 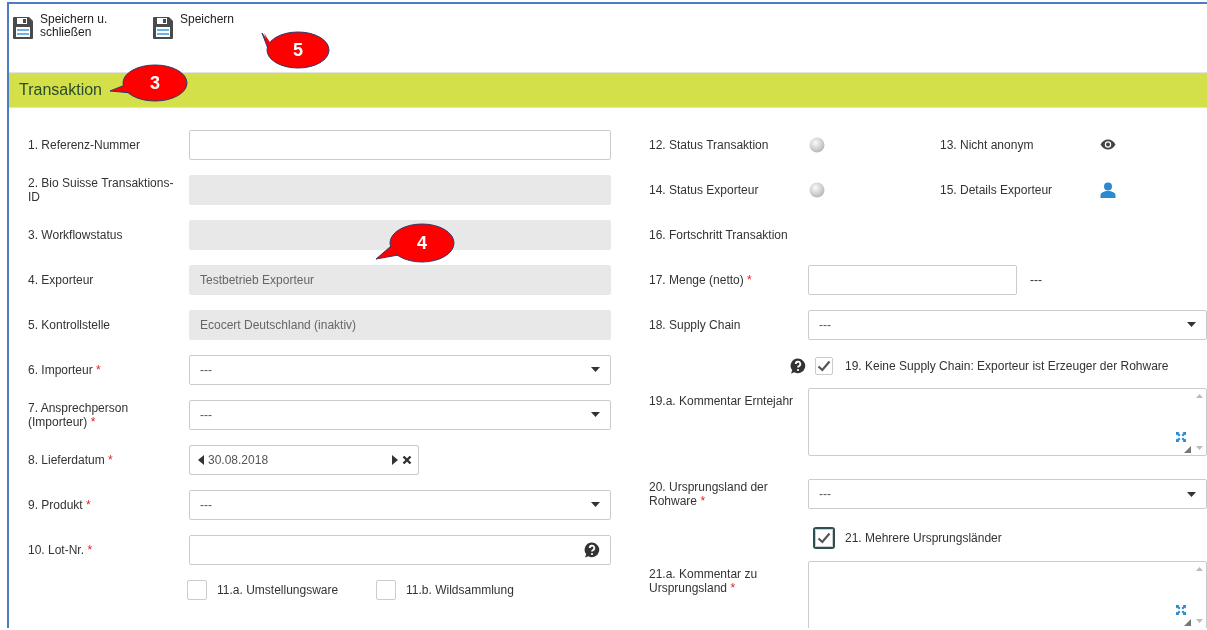 What do you see at coordinates (704, 580) in the screenshot?
I see `field-label: 21.a. Kommentar zu Ursprungsland *` at bounding box center [704, 580].